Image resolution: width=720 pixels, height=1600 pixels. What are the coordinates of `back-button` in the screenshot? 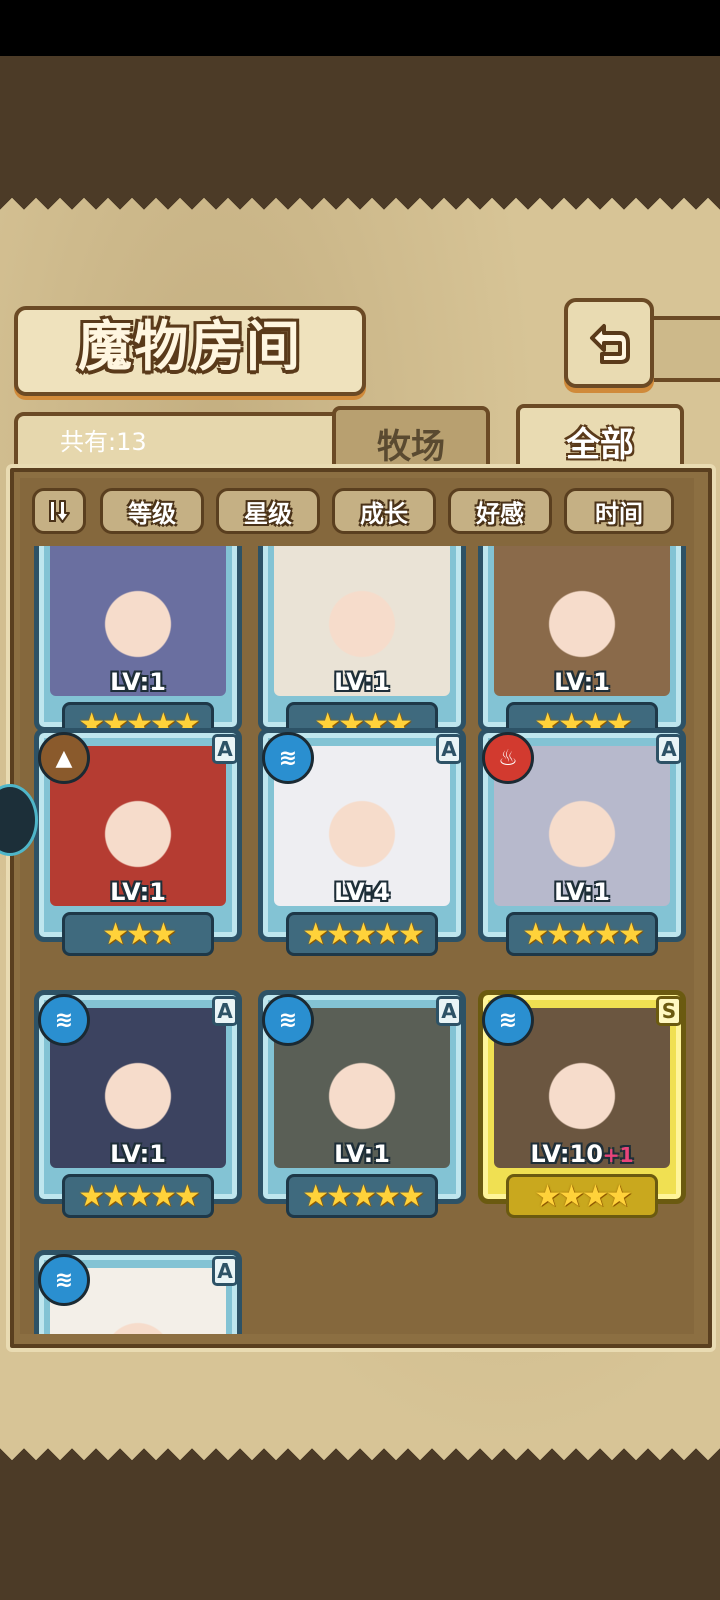 It's located at (609, 343).